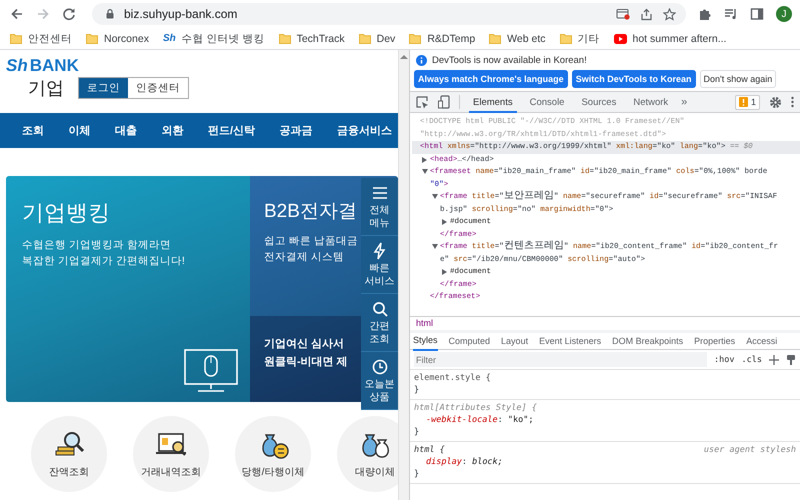 Image resolution: width=800 pixels, height=500 pixels. What do you see at coordinates (634, 79) in the screenshot?
I see `language-button: Switch DevTools to Korean` at bounding box center [634, 79].